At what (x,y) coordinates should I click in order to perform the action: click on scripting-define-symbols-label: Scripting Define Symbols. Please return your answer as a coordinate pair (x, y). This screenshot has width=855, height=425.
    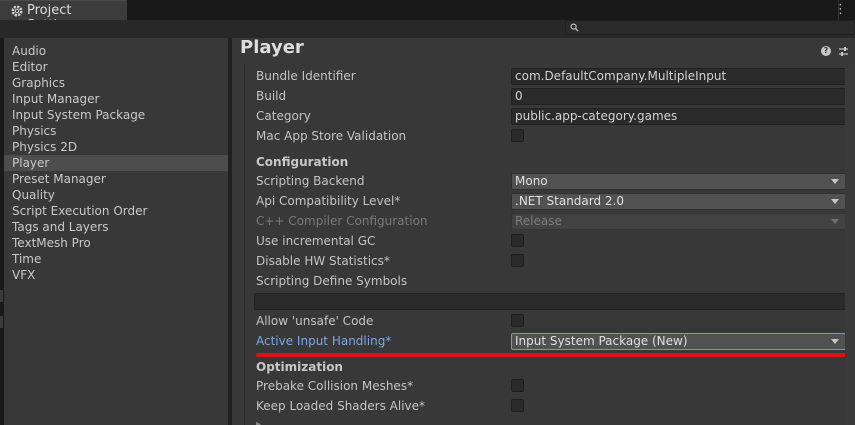
    Looking at the image, I should click on (332, 281).